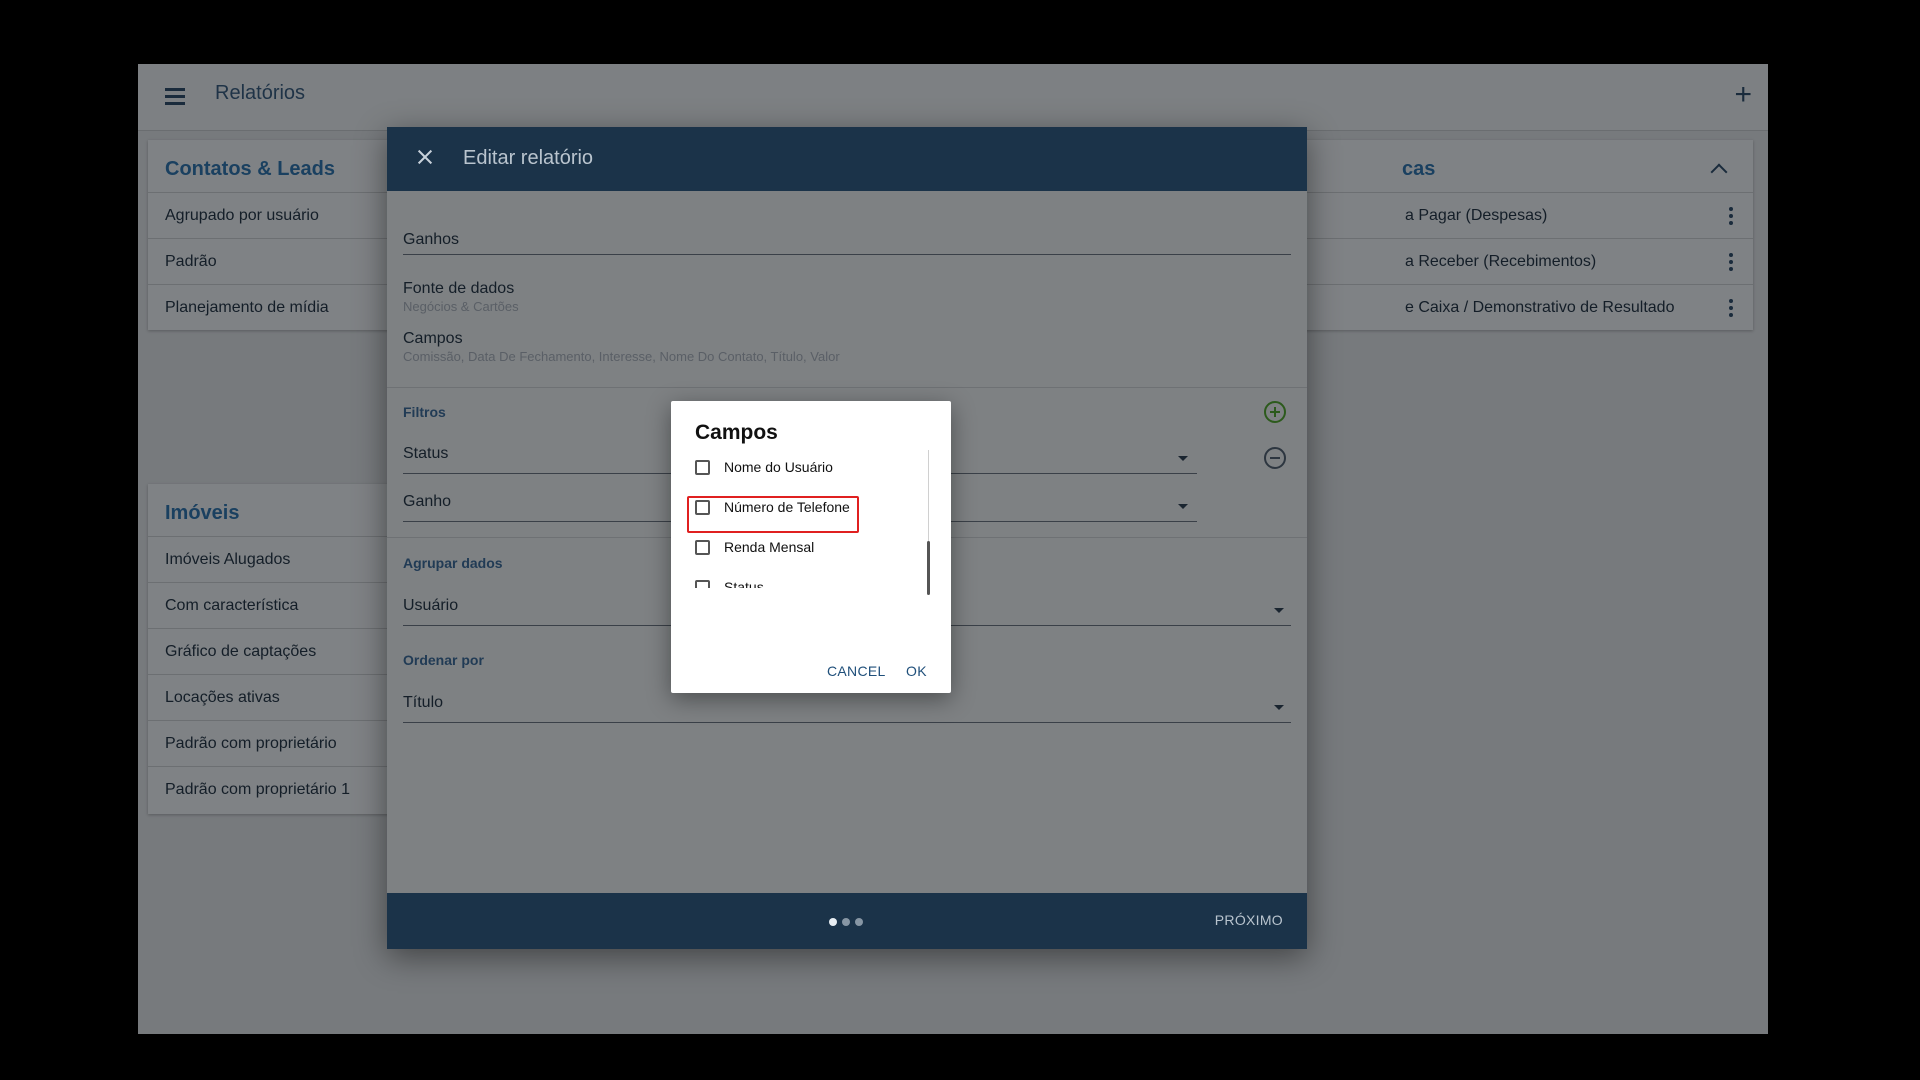 This screenshot has height=1080, width=1920. What do you see at coordinates (424, 412) in the screenshot?
I see `filters-heading: Filtros` at bounding box center [424, 412].